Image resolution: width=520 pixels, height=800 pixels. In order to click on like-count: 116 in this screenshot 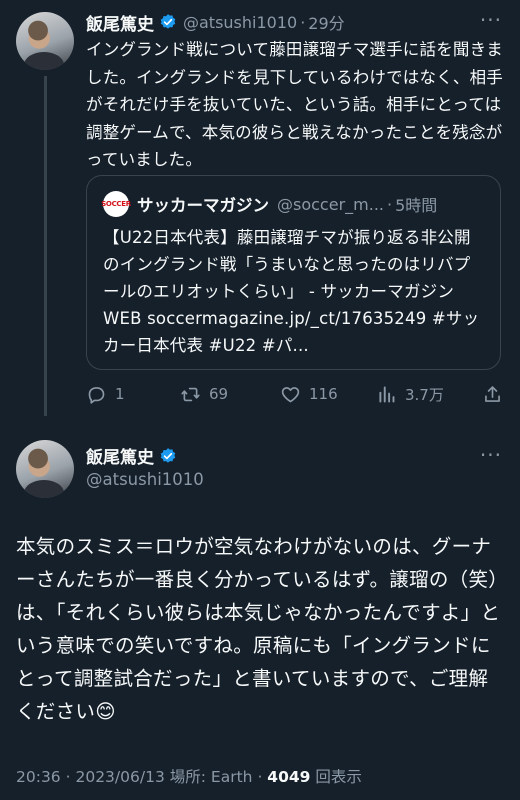, I will do `click(323, 394)`.